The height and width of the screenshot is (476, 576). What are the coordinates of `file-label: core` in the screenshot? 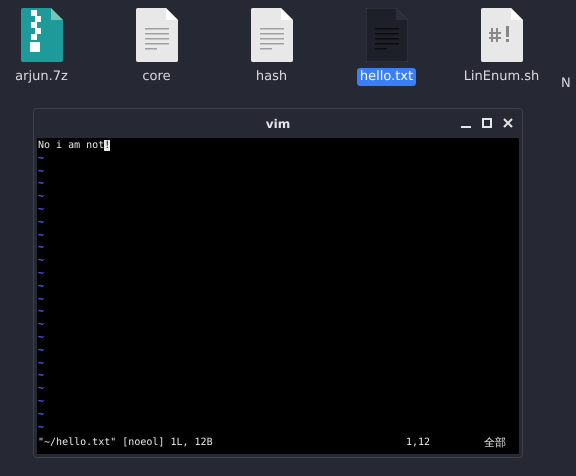 It's located at (156, 77).